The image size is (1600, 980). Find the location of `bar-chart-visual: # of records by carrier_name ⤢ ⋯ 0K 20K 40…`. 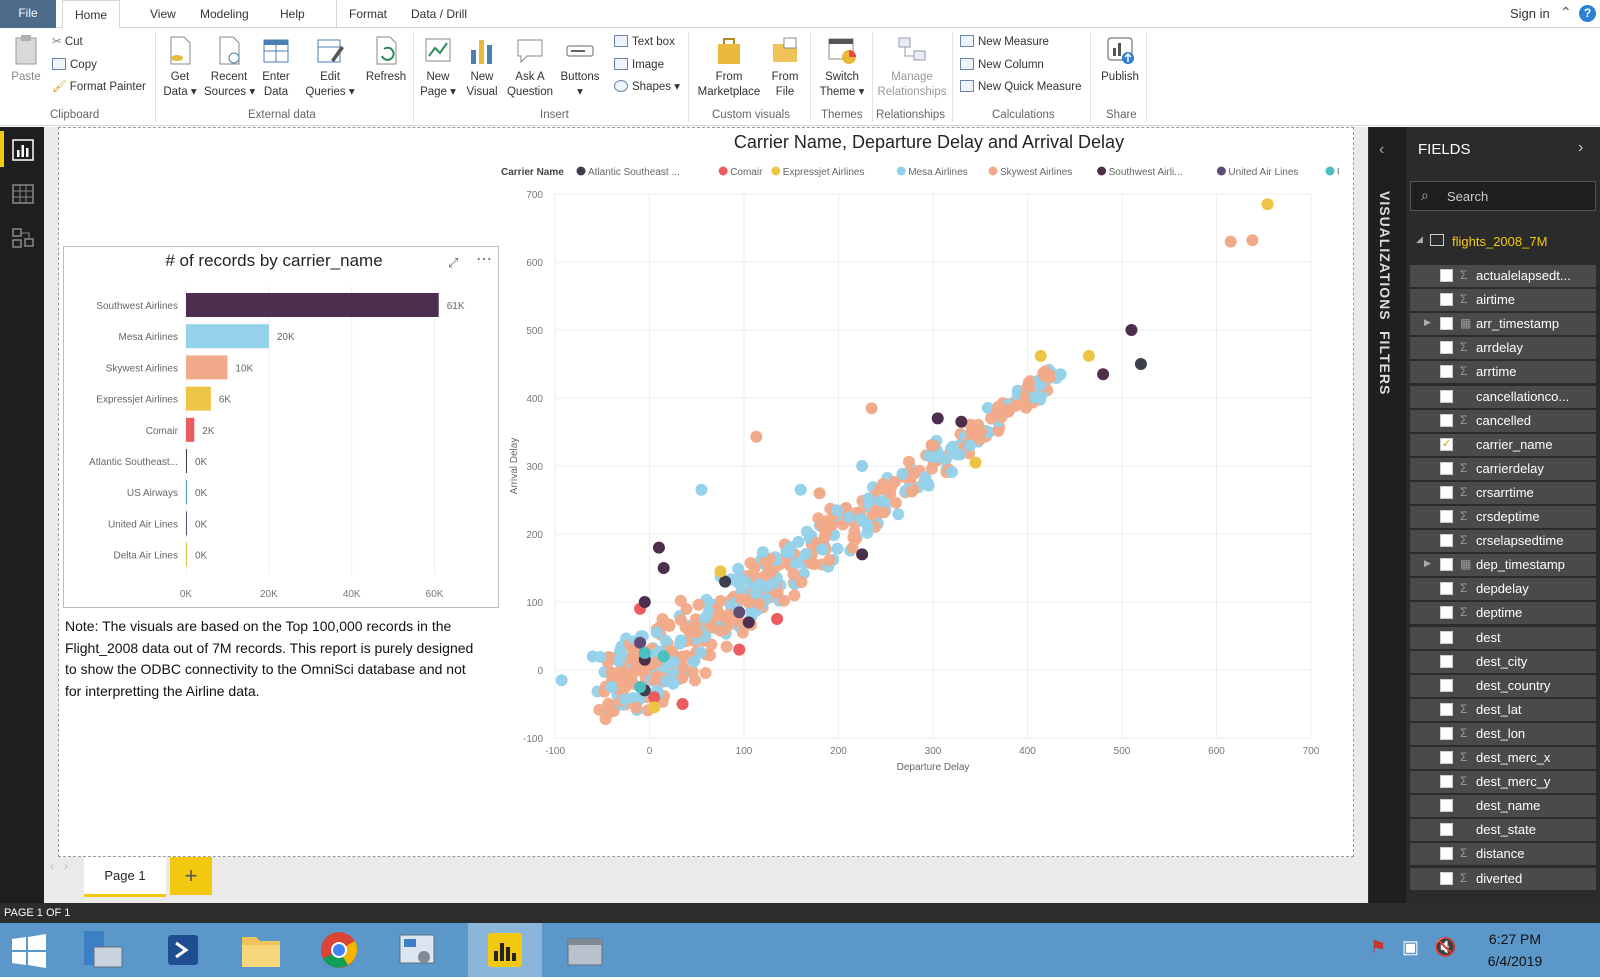

bar-chart-visual: # of records by carrier_name ⤢ ⋯ 0K 20K 40… is located at coordinates (281, 427).